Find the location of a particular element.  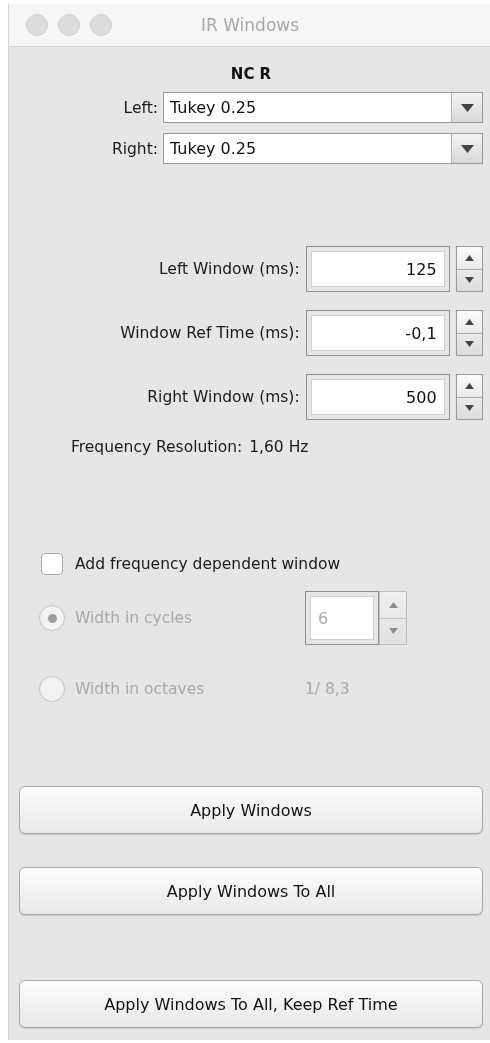

radio-label: Width in cycles is located at coordinates (134, 618).